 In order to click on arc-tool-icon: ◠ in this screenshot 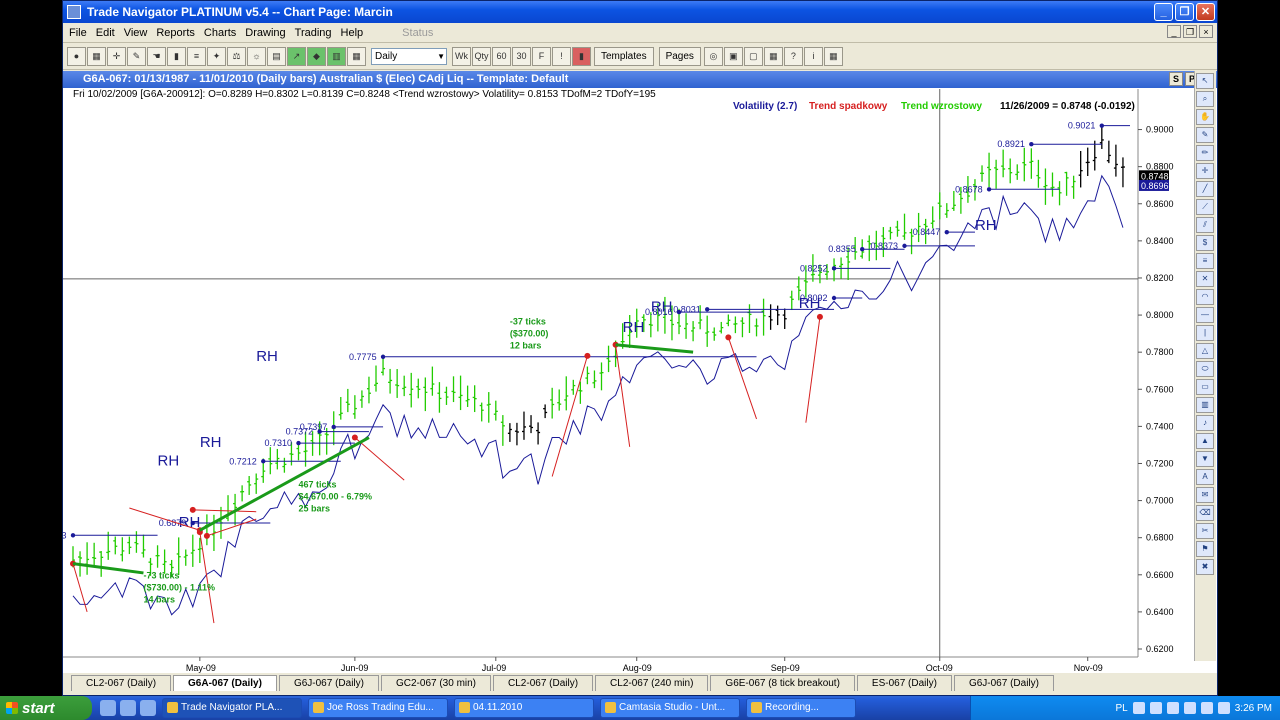, I will do `click(1205, 297)`.